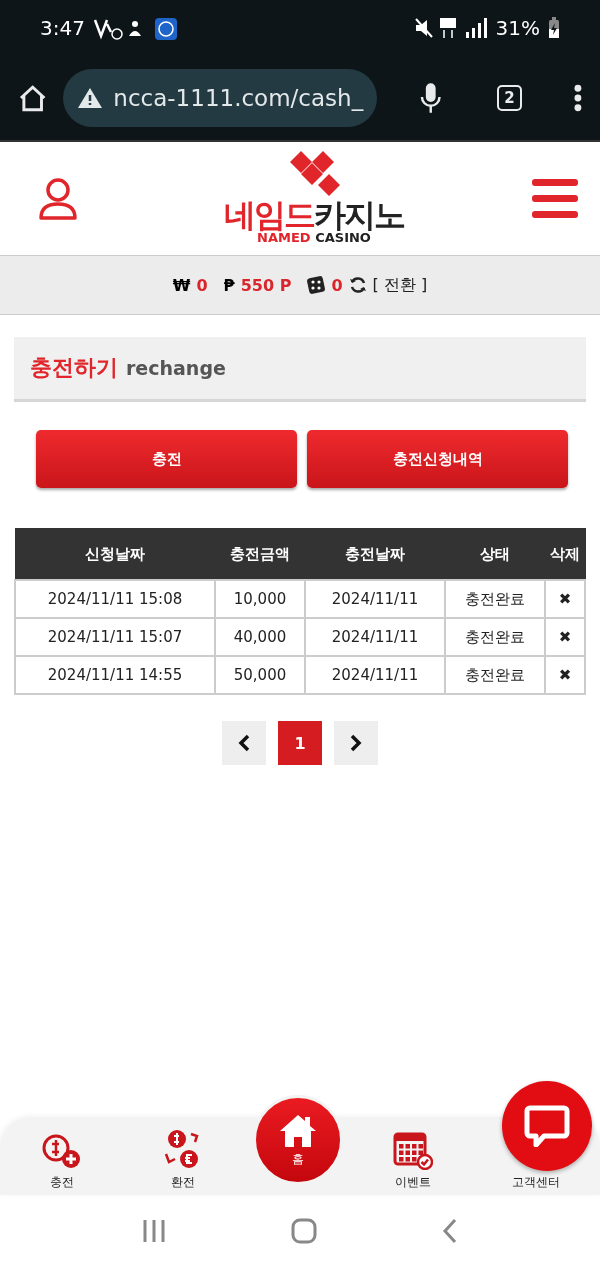 The width and height of the screenshot is (600, 1267). I want to click on microphone-icon, so click(431, 97).